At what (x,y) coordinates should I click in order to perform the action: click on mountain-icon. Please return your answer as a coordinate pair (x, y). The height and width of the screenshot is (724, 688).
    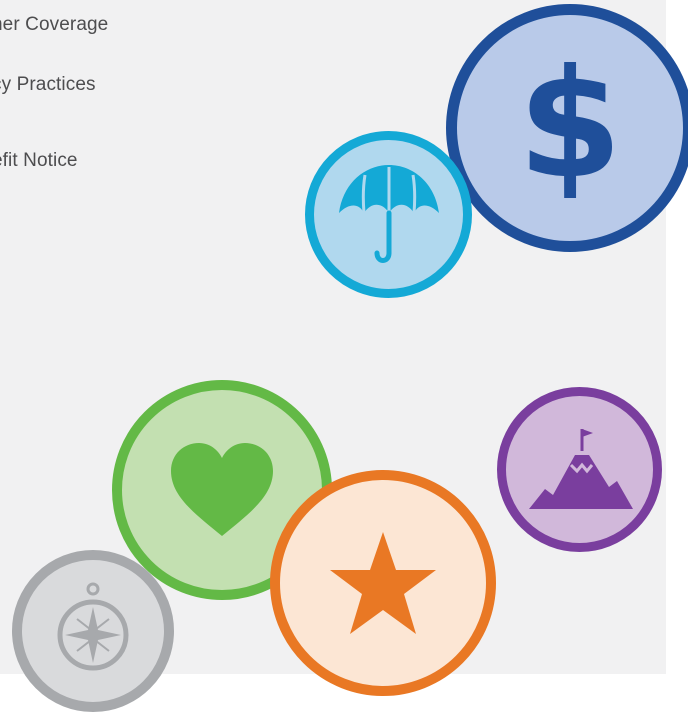
    Looking at the image, I should click on (580, 468).